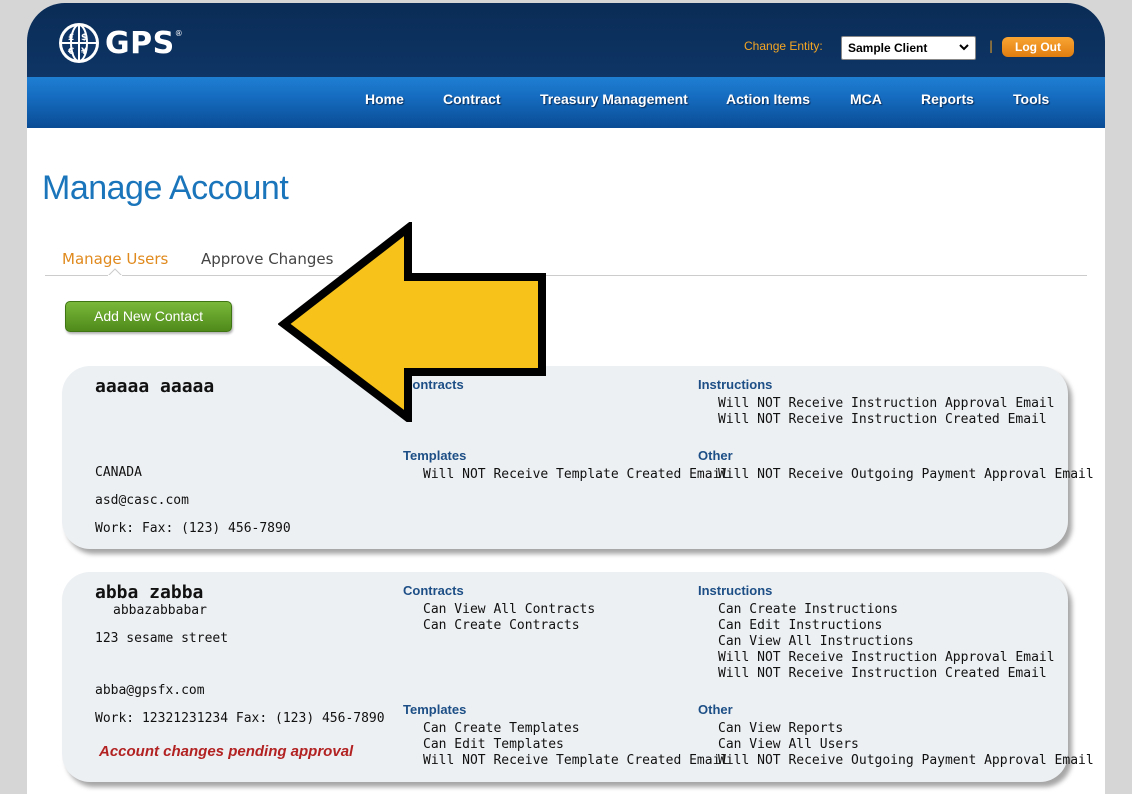 The height and width of the screenshot is (794, 1132). What do you see at coordinates (433, 590) in the screenshot?
I see `contracts-heading: Contracts` at bounding box center [433, 590].